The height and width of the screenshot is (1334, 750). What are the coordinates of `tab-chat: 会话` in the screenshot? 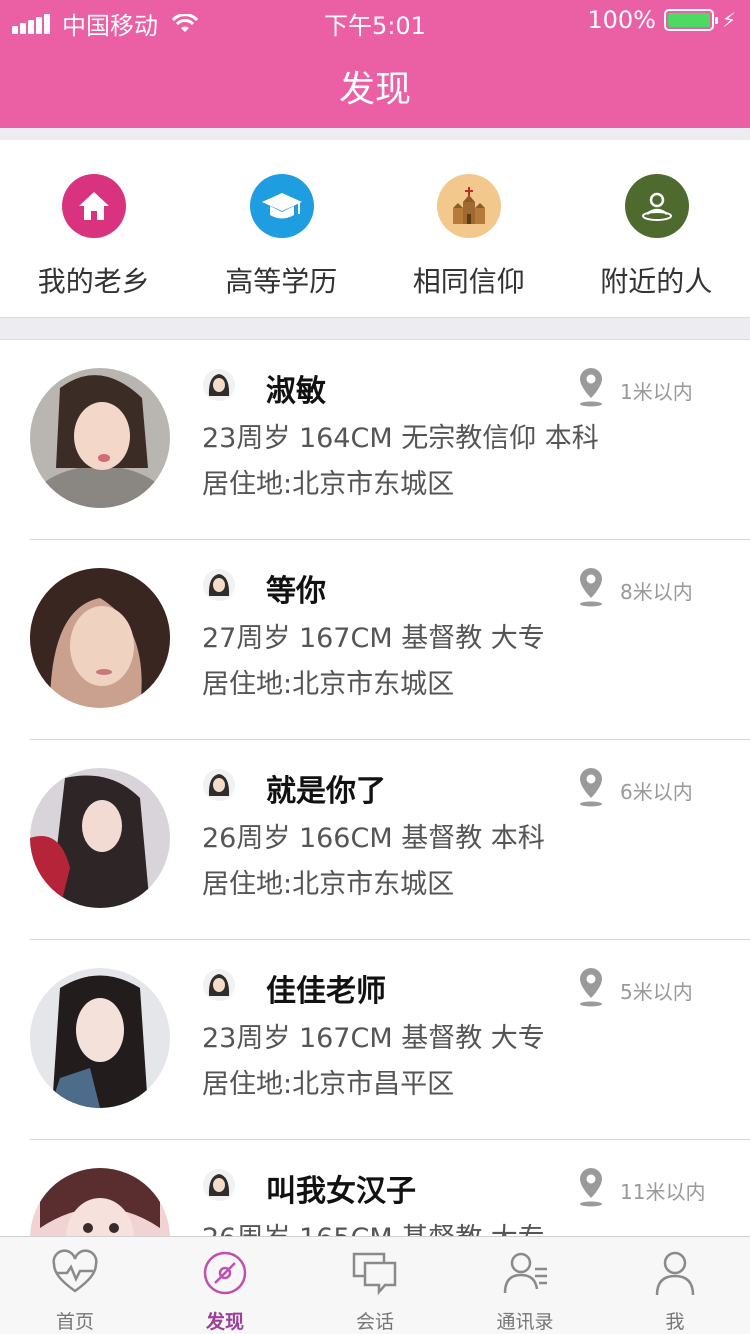 It's located at (375, 1285).